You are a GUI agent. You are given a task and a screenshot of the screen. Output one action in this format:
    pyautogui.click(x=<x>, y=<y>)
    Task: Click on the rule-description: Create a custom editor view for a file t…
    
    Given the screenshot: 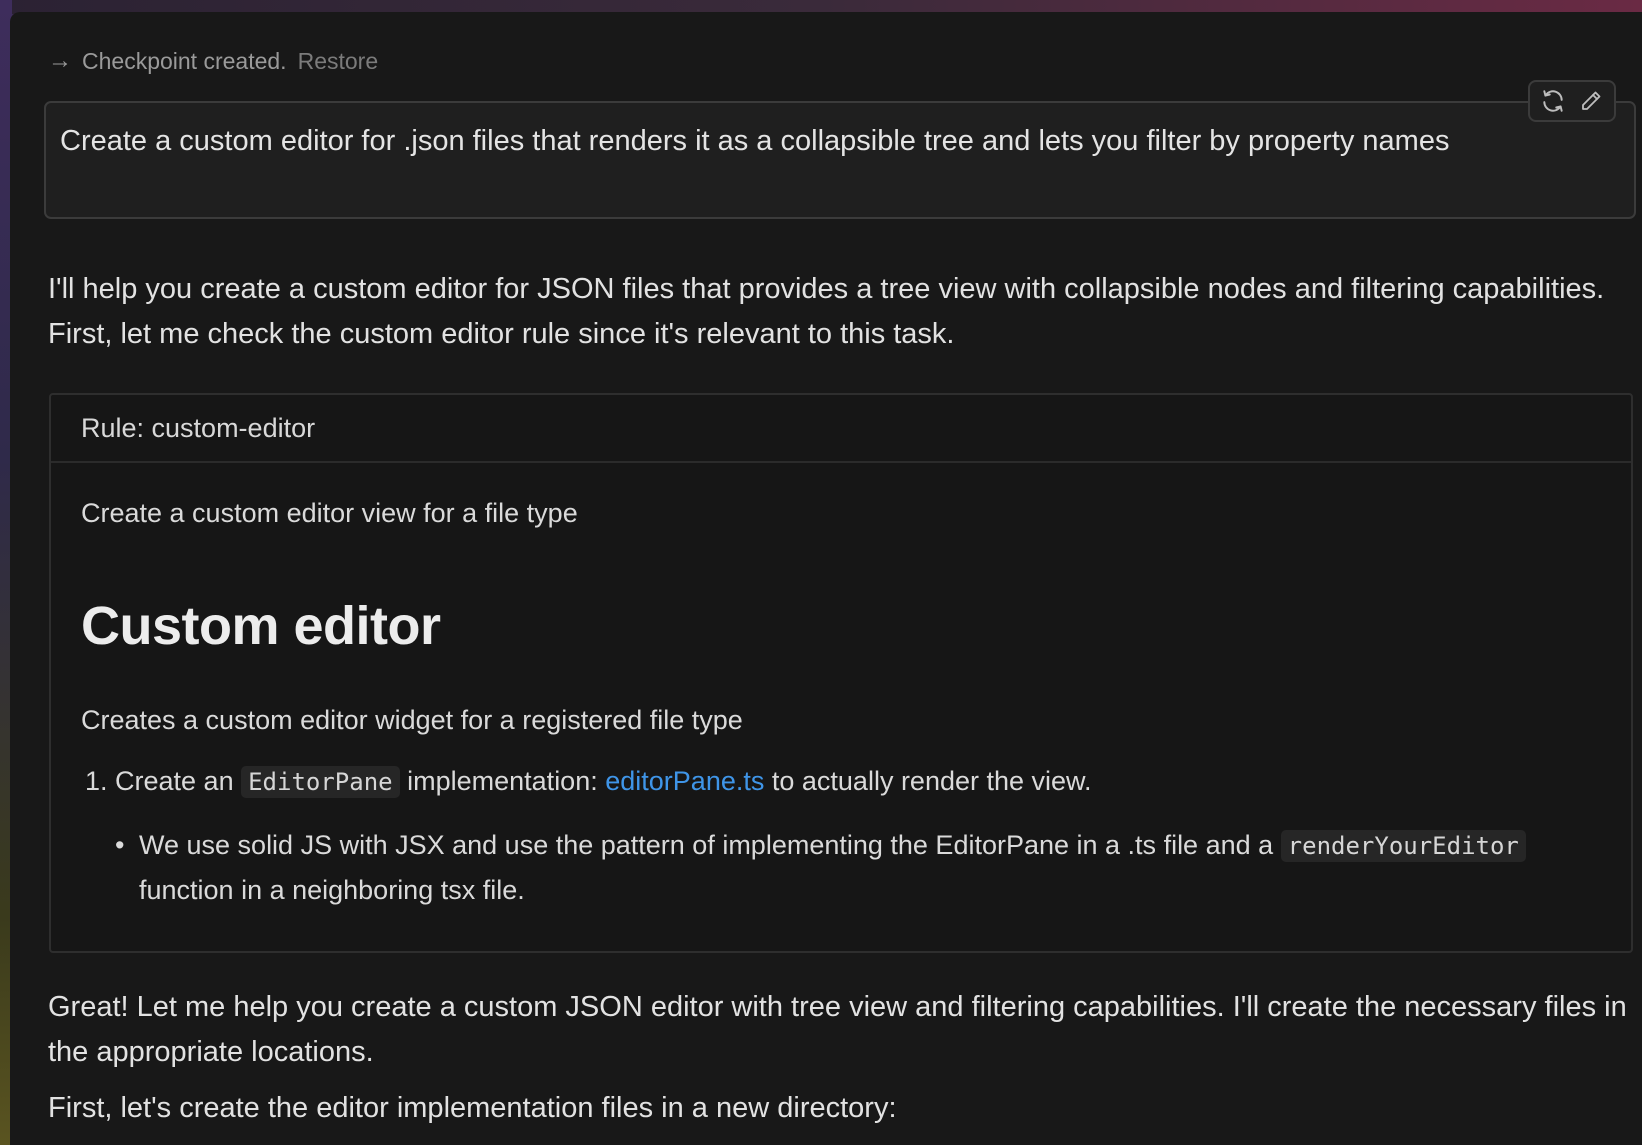 What is the action you would take?
    pyautogui.click(x=329, y=513)
    